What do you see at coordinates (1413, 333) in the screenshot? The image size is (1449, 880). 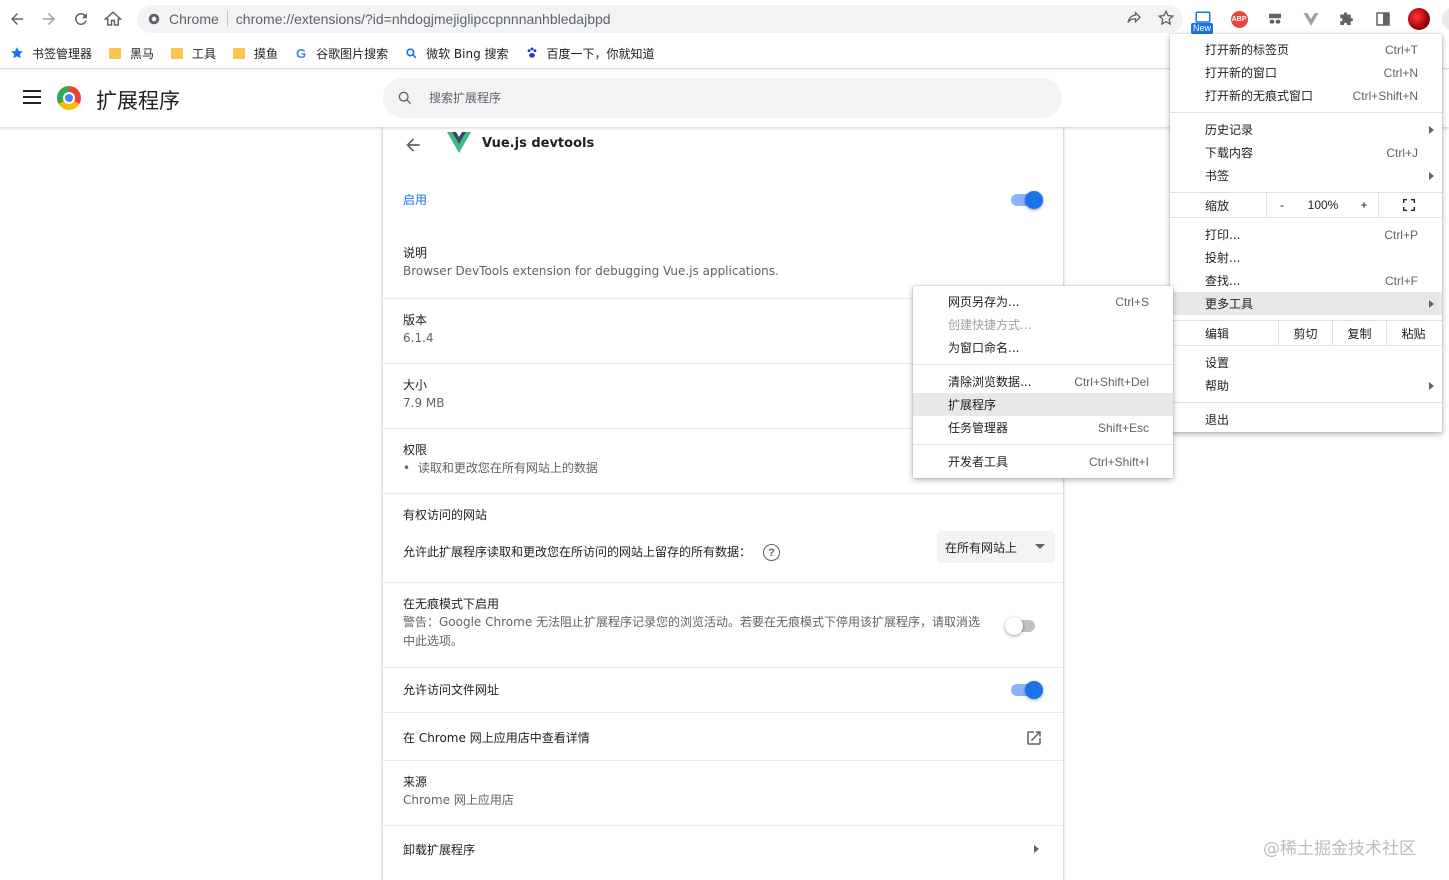 I see `paste-button: 粘贴` at bounding box center [1413, 333].